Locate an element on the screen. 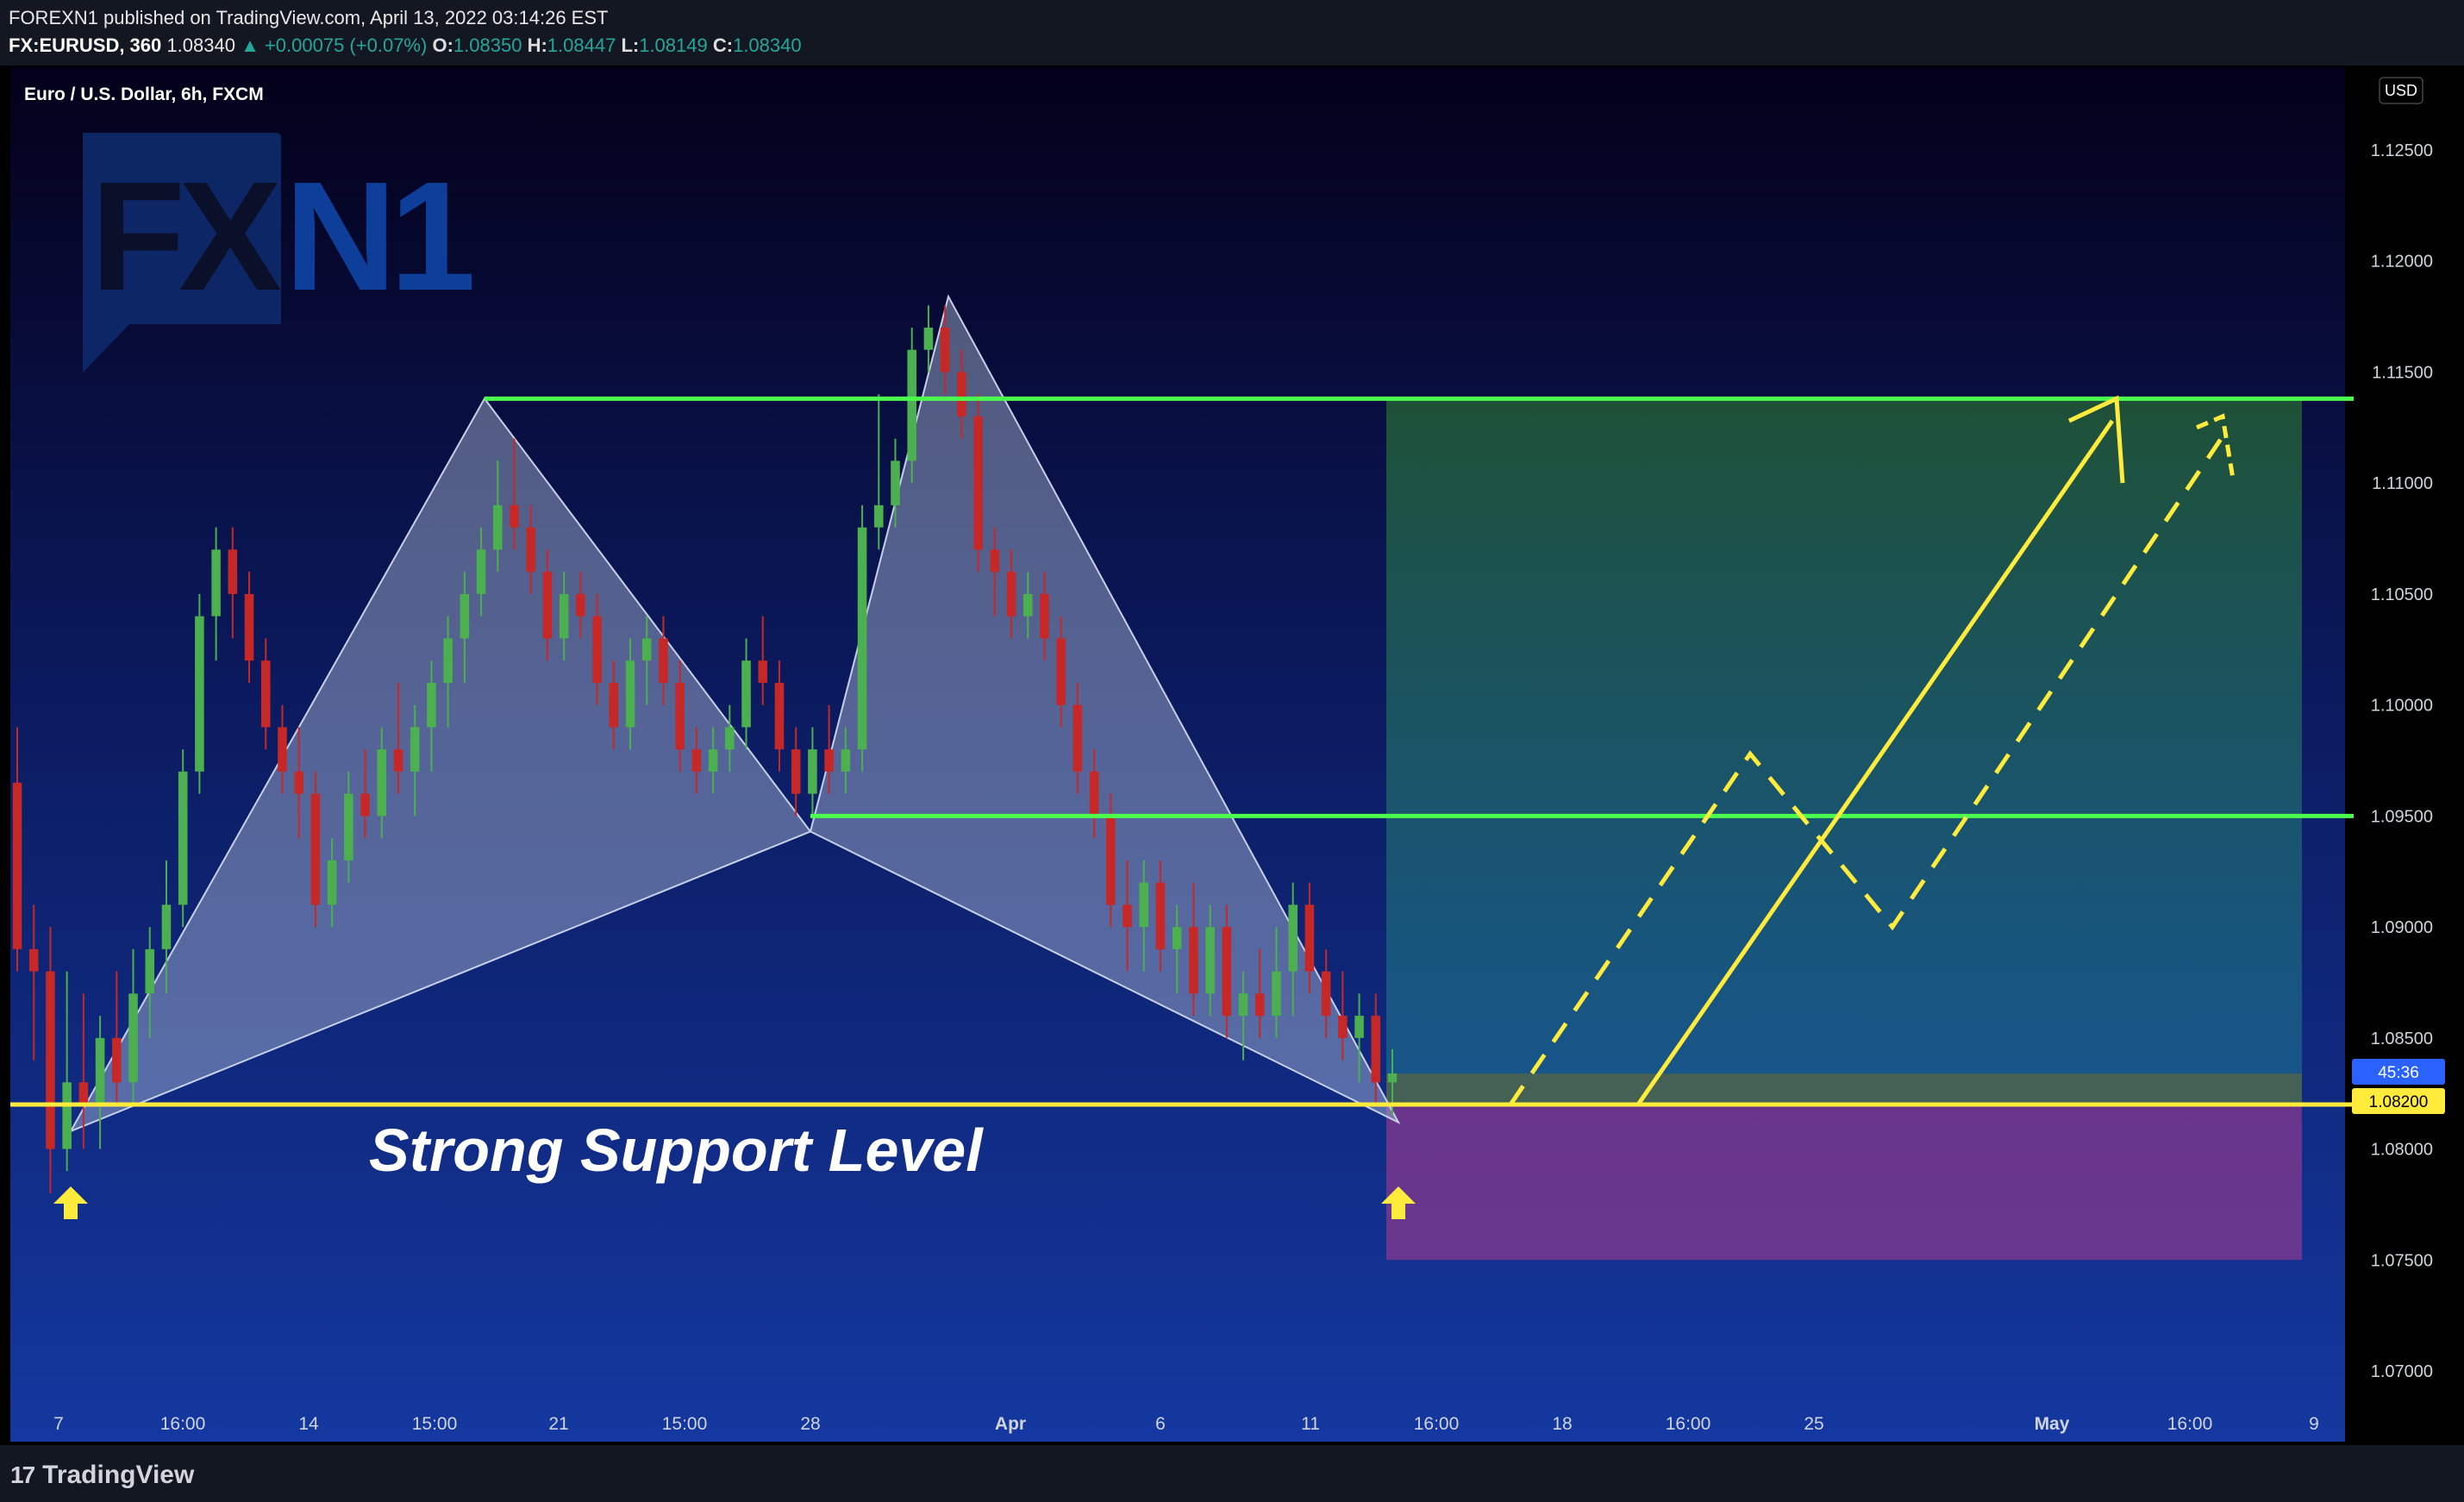 The image size is (2464, 1502). y-tick-label: 1.11500 is located at coordinates (2402, 372).